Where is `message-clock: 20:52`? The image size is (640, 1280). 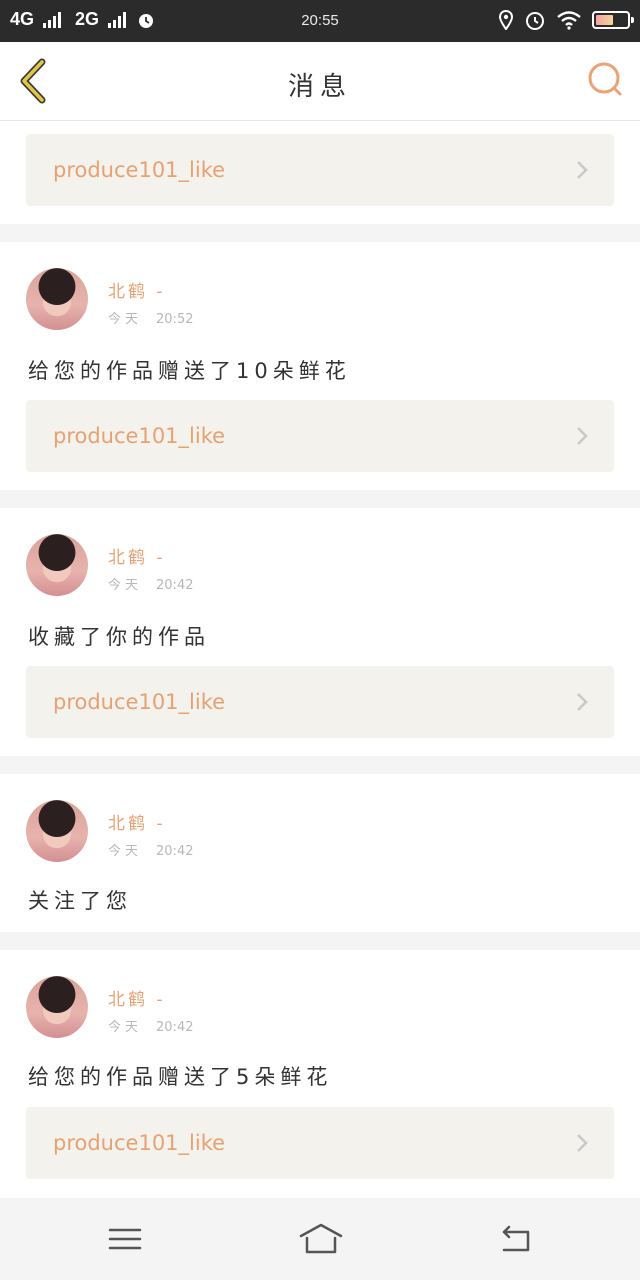 message-clock: 20:52 is located at coordinates (175, 319).